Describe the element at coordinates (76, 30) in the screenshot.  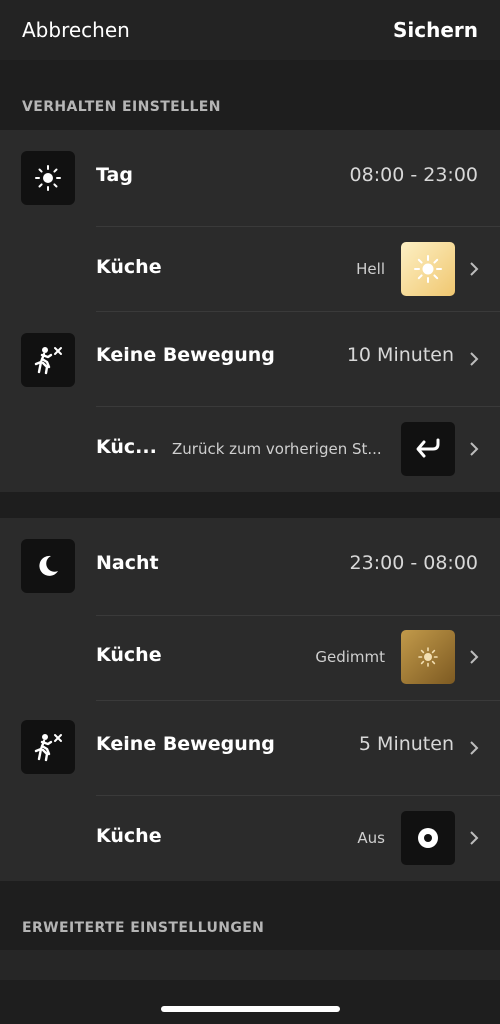
I see `cancel-button: Abbrechen` at that location.